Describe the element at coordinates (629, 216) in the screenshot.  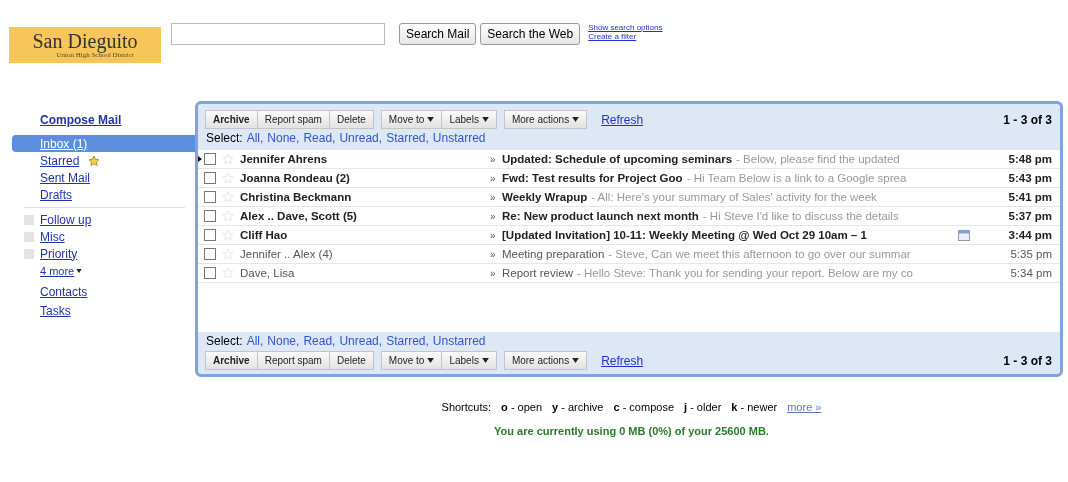
I see `message-row: Alex .. Dave, Scott (5) » Re: New product launch next month - Hi Steve I'd like to discuss the details 5:37 pm` at that location.